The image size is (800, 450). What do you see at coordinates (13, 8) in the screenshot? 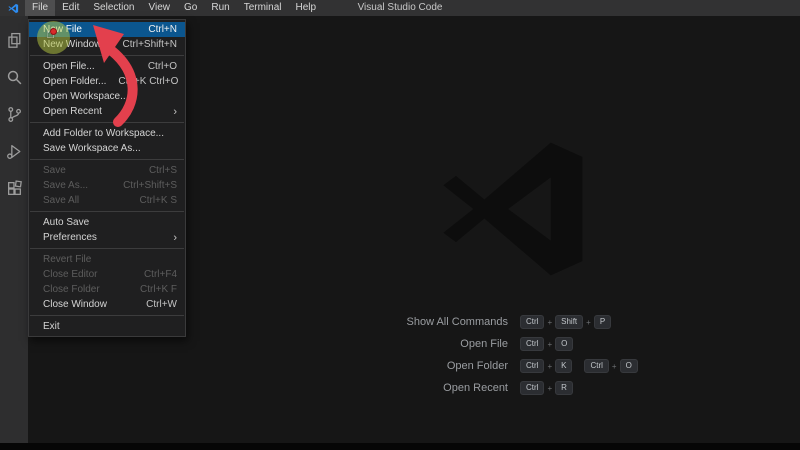
I see `vscode-logo-icon` at bounding box center [13, 8].